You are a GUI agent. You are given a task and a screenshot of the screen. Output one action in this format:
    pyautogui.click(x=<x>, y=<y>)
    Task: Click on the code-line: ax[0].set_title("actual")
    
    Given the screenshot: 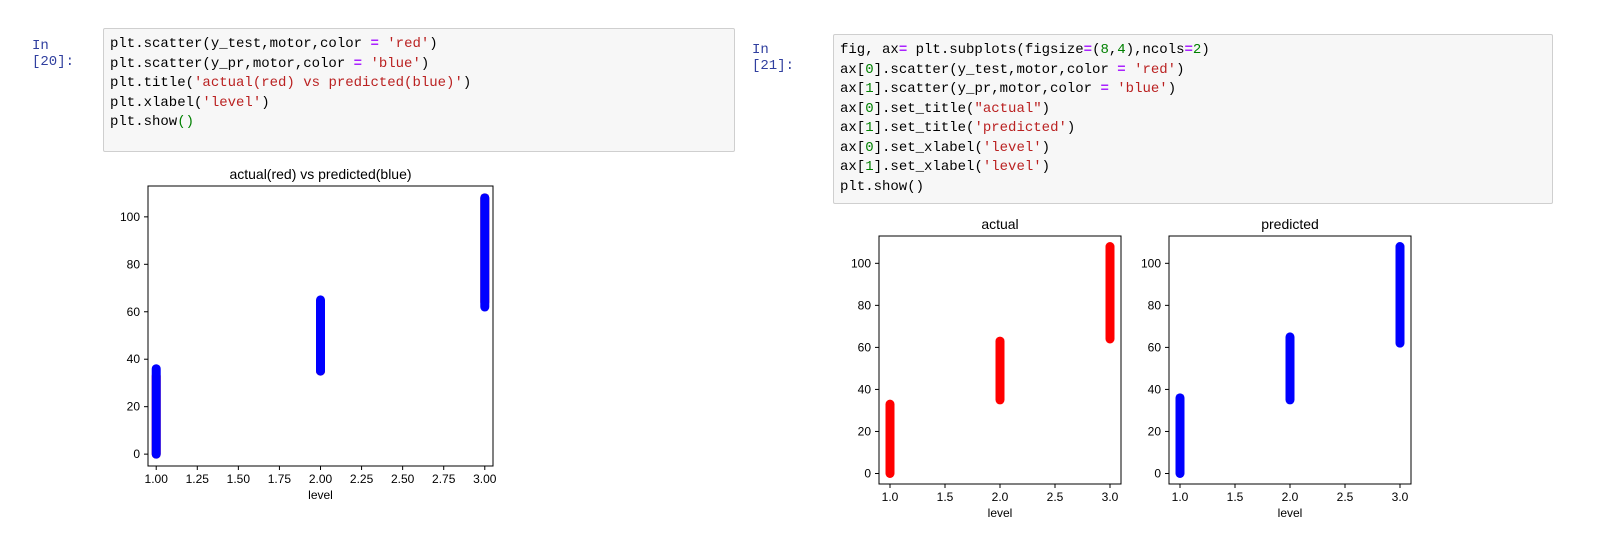 What is the action you would take?
    pyautogui.click(x=945, y=108)
    